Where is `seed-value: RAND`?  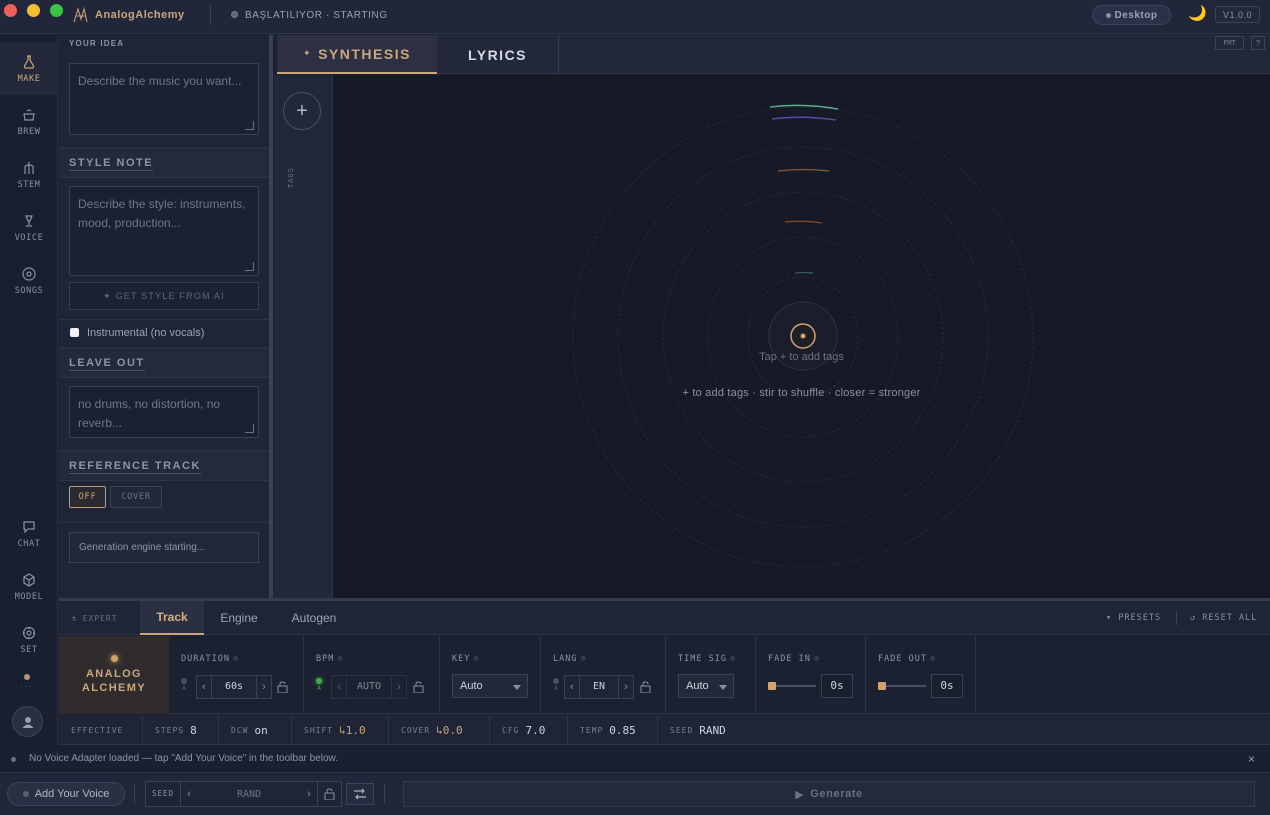 seed-value: RAND is located at coordinates (249, 794).